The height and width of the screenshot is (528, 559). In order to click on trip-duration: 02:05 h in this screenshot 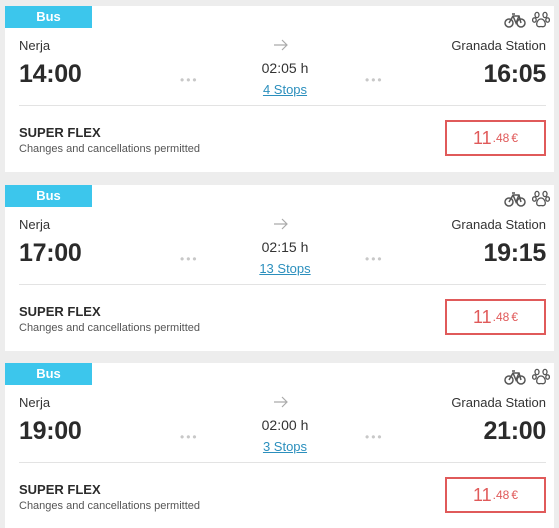, I will do `click(285, 68)`.